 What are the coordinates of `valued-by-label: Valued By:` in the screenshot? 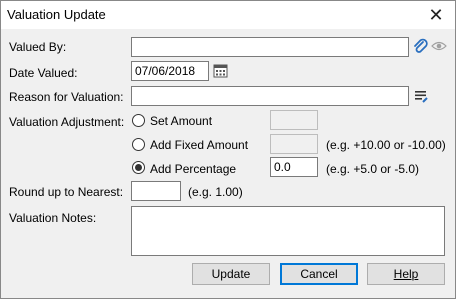 It's located at (38, 47).